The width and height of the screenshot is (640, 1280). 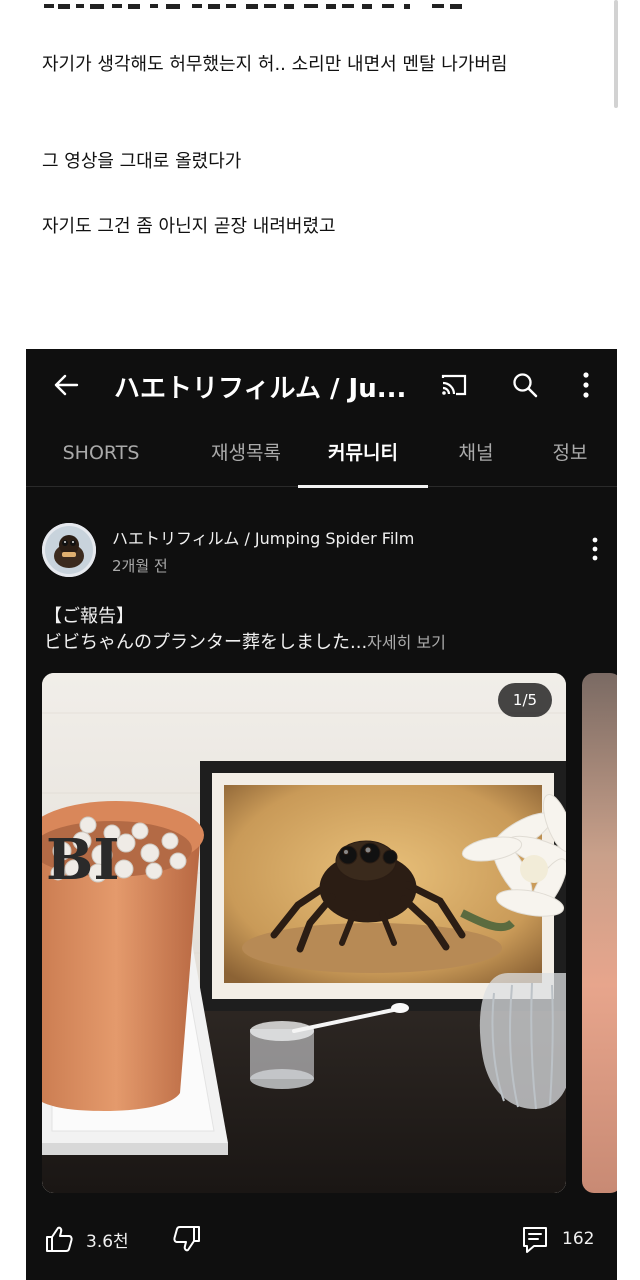 I want to click on image-counter-badge: 1/5, so click(x=525, y=700).